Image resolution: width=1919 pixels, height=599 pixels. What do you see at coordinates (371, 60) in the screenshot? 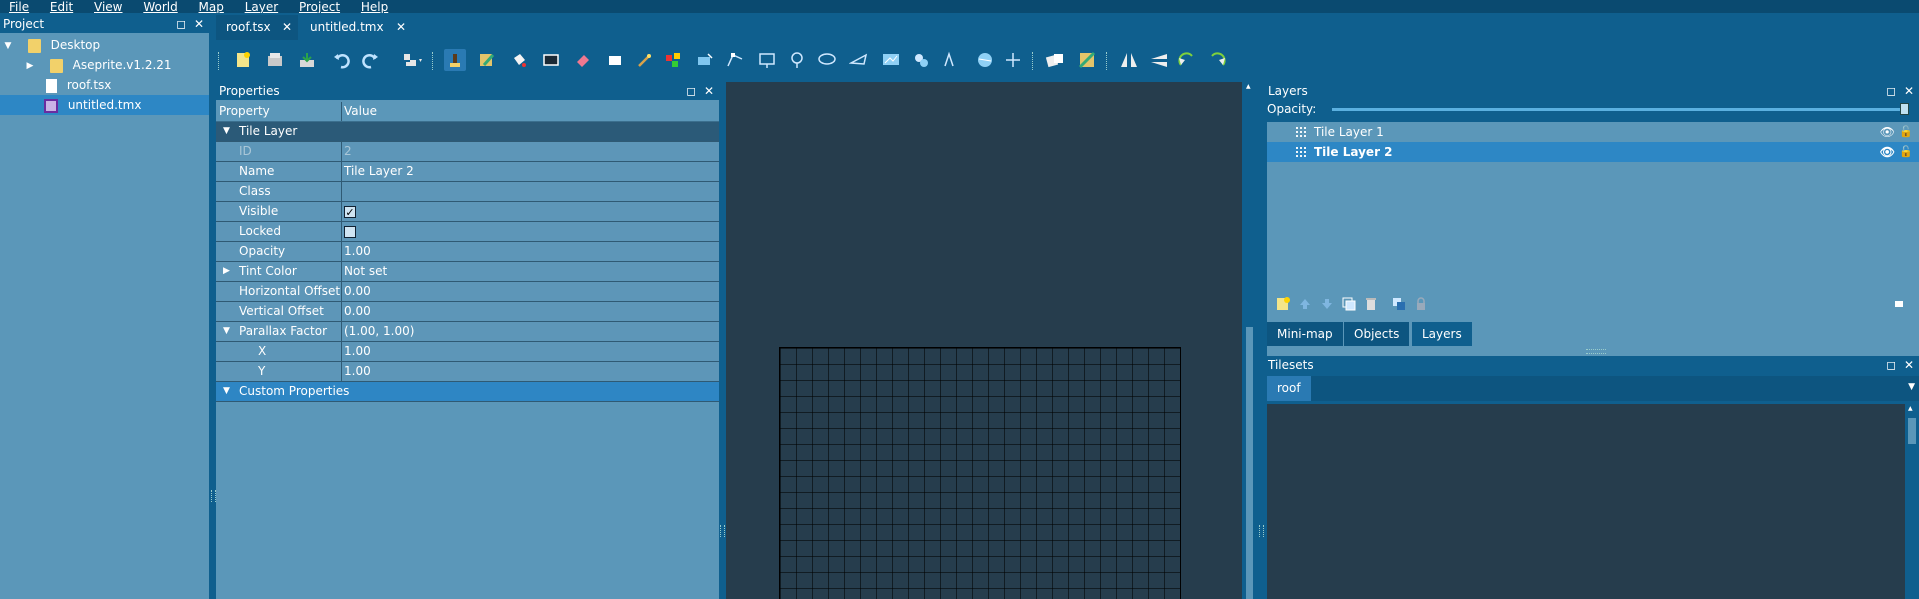
I see `redo-icon` at bounding box center [371, 60].